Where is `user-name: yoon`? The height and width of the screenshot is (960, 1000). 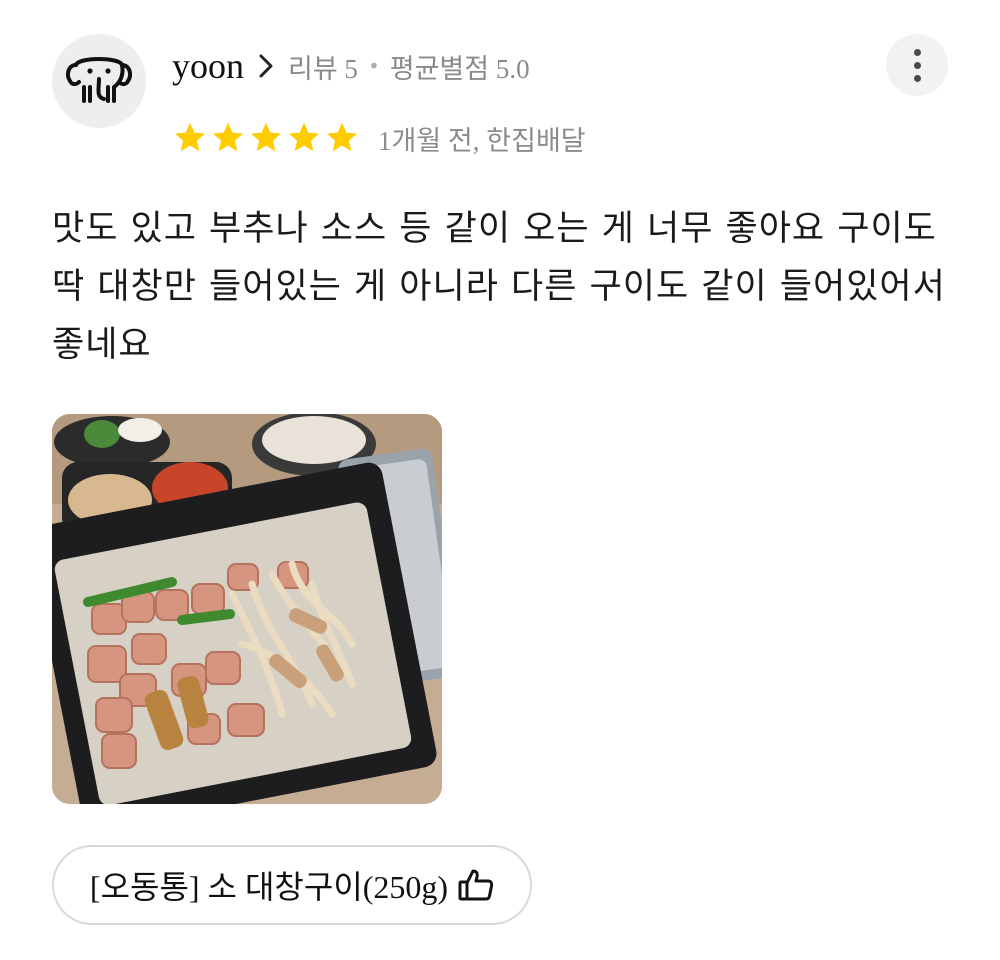
user-name: yoon is located at coordinates (208, 66).